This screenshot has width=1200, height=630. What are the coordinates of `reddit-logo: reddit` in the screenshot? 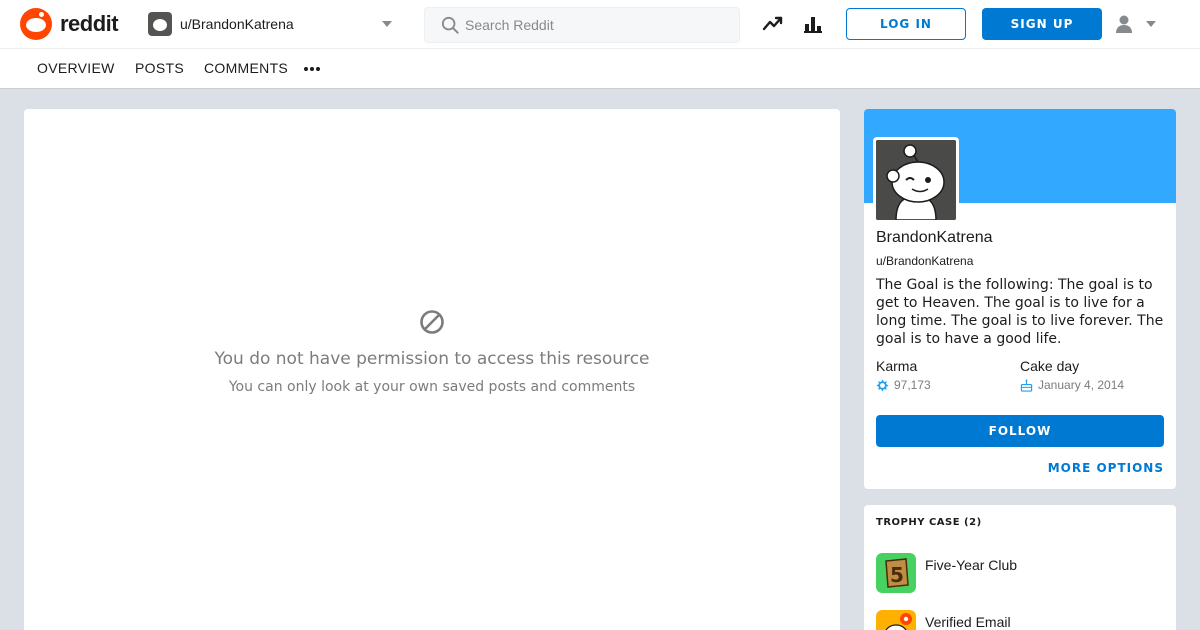 It's located at (69, 24).